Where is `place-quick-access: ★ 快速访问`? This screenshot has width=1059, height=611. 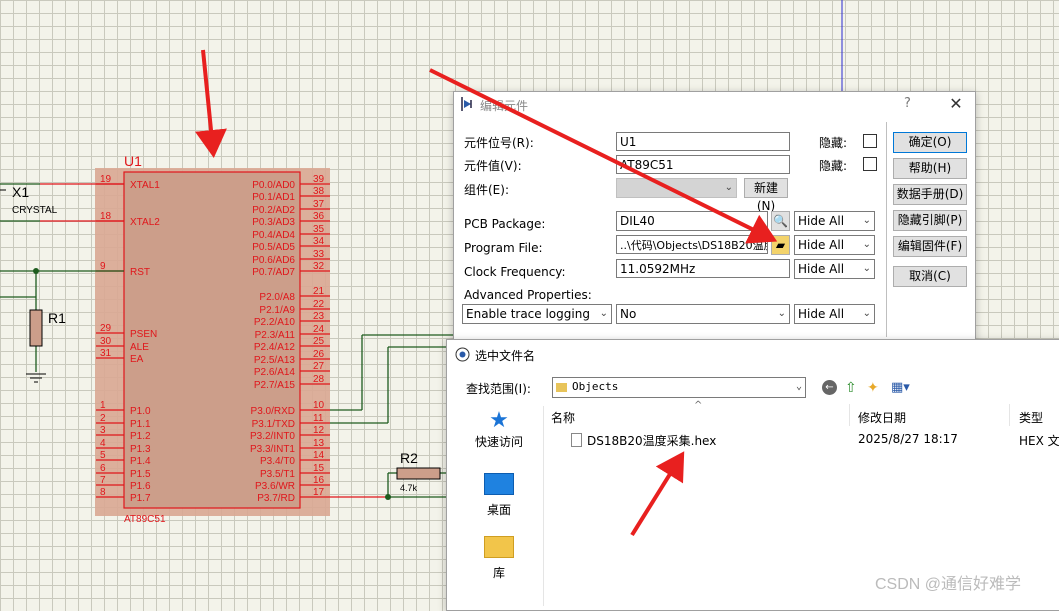 place-quick-access: ★ 快速访问 is located at coordinates (499, 429).